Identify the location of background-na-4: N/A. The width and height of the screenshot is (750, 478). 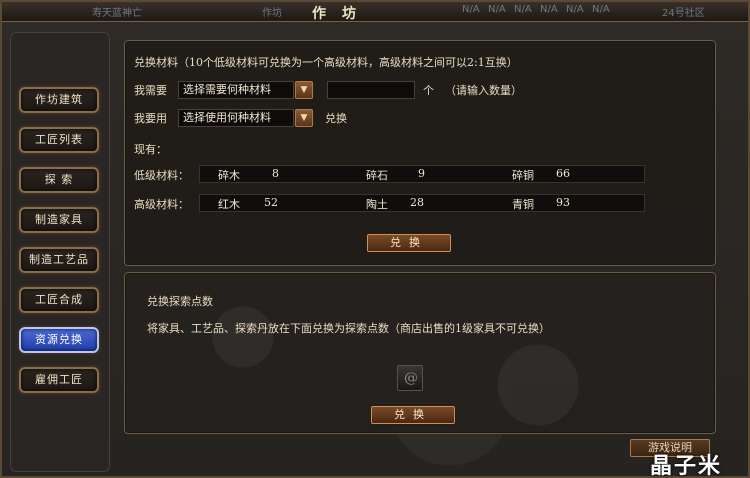
(549, 9).